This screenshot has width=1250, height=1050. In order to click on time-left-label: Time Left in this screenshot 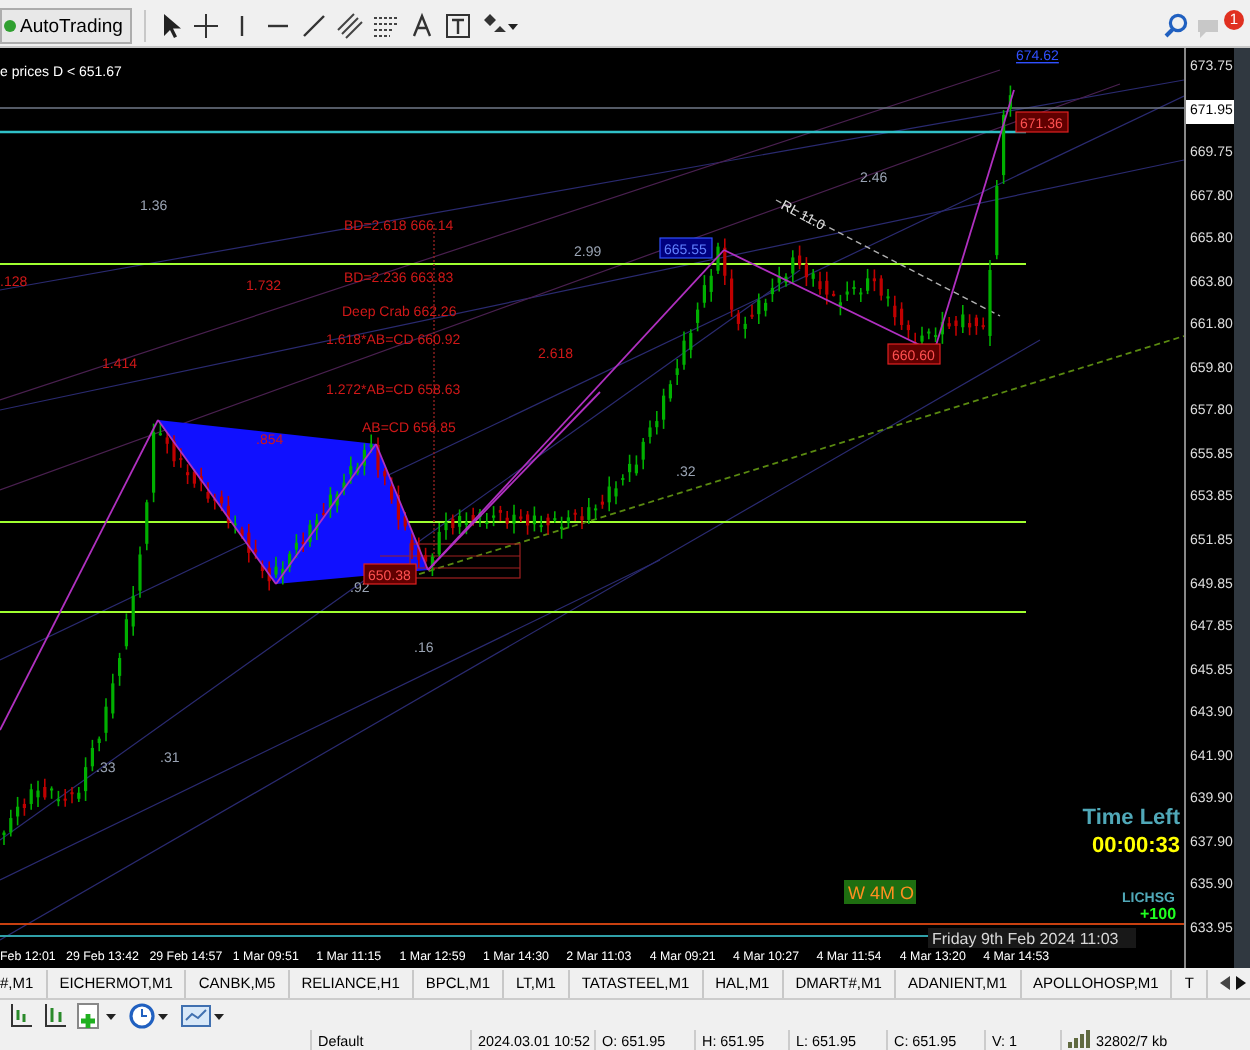, I will do `click(1131, 818)`.